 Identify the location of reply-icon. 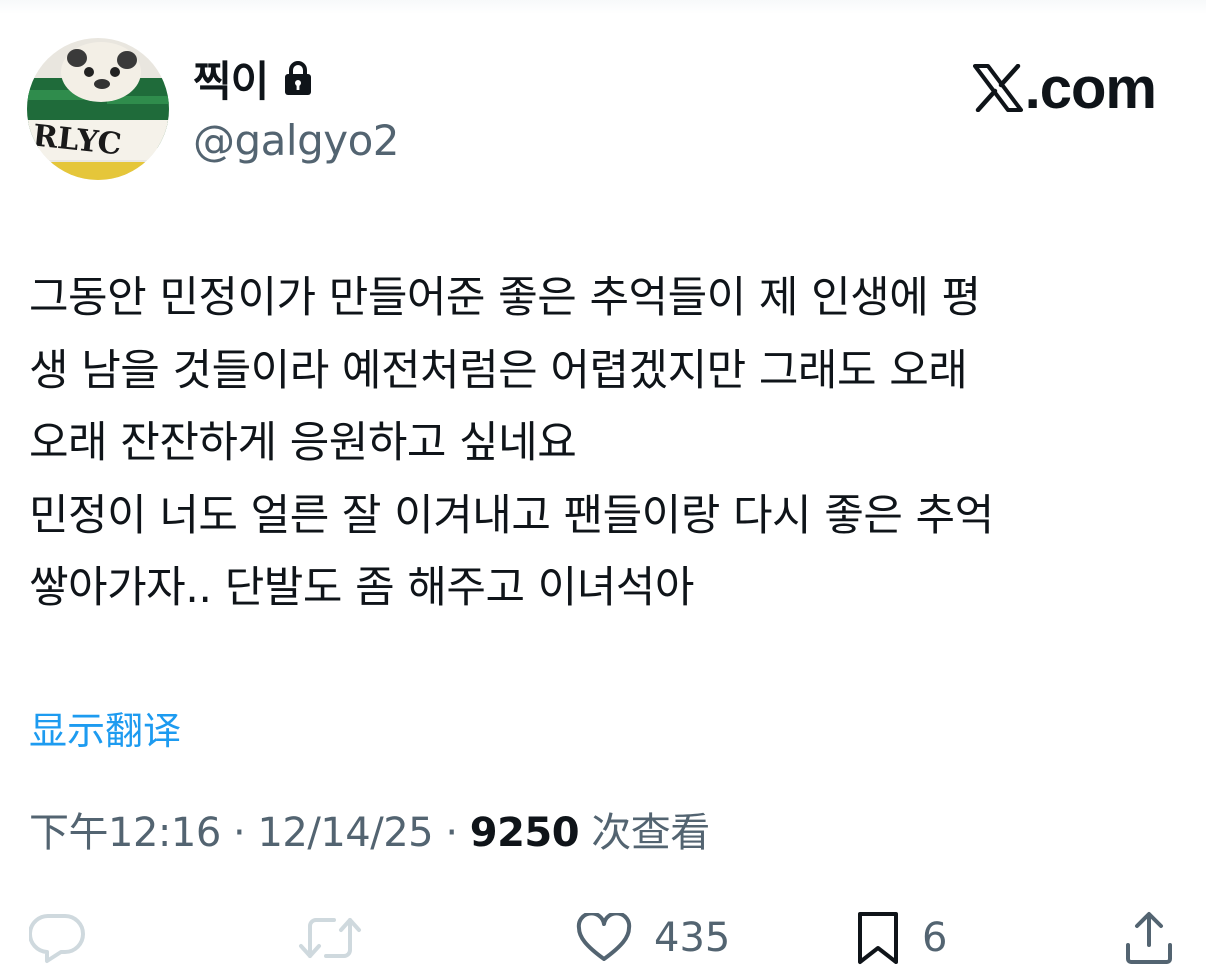
(57, 938).